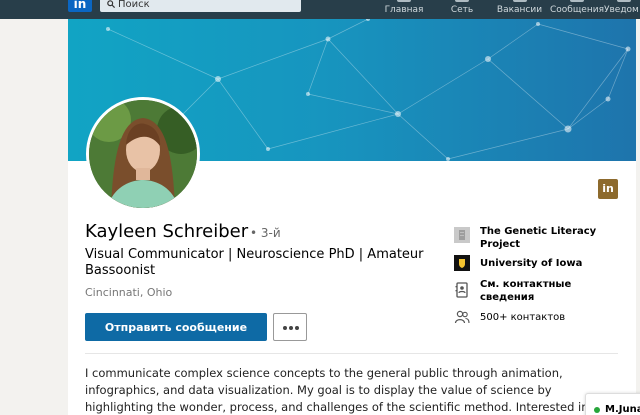  What do you see at coordinates (526, 291) in the screenshot?
I see `contact-info-label: См. контактные сведения` at bounding box center [526, 291].